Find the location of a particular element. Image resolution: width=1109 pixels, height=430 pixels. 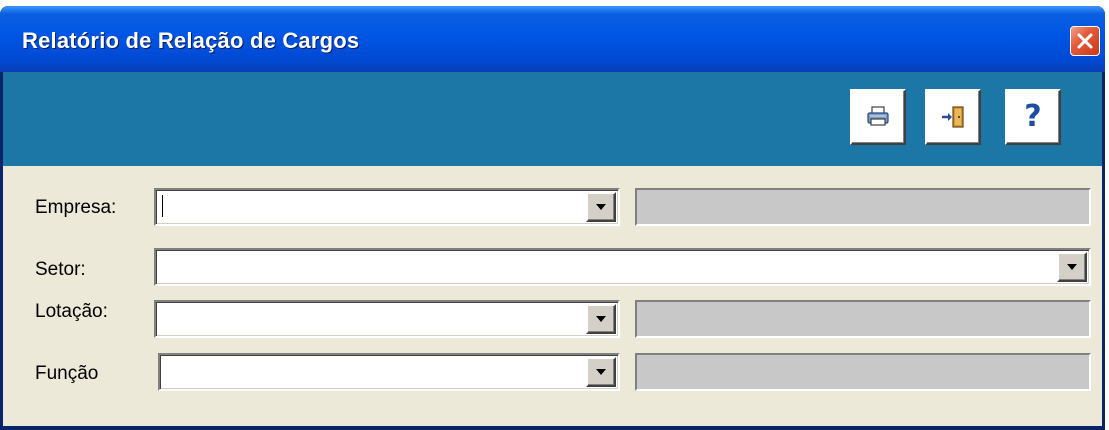

window-title: Relatório de Relação de Cargos is located at coordinates (191, 40).